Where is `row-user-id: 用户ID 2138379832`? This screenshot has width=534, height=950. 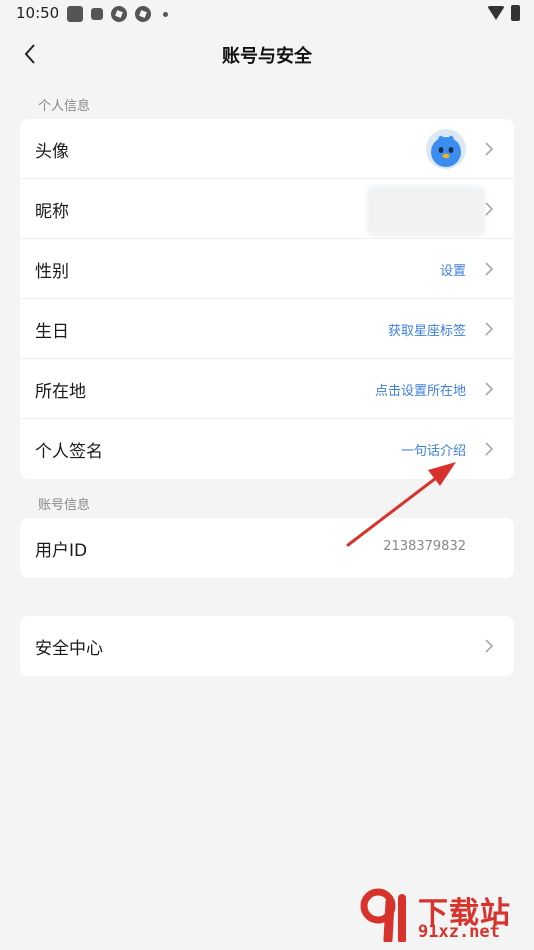
row-user-id: 用户ID 2138379832 is located at coordinates (267, 548).